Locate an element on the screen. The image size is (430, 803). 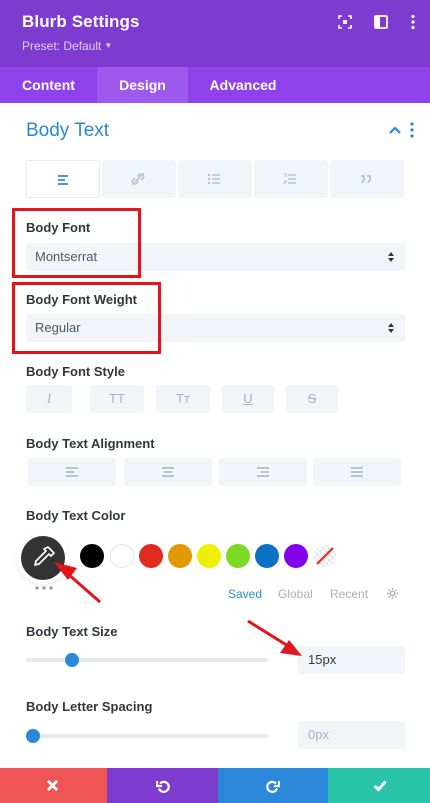
check-icon is located at coordinates (380, 786).